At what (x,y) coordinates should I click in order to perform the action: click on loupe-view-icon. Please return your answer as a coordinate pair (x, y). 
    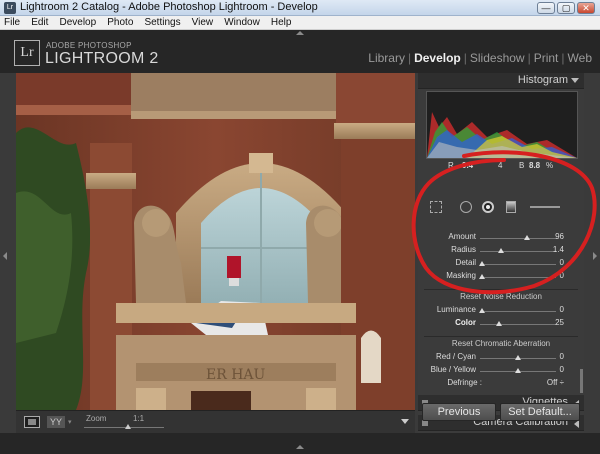
    Looking at the image, I should click on (32, 422).